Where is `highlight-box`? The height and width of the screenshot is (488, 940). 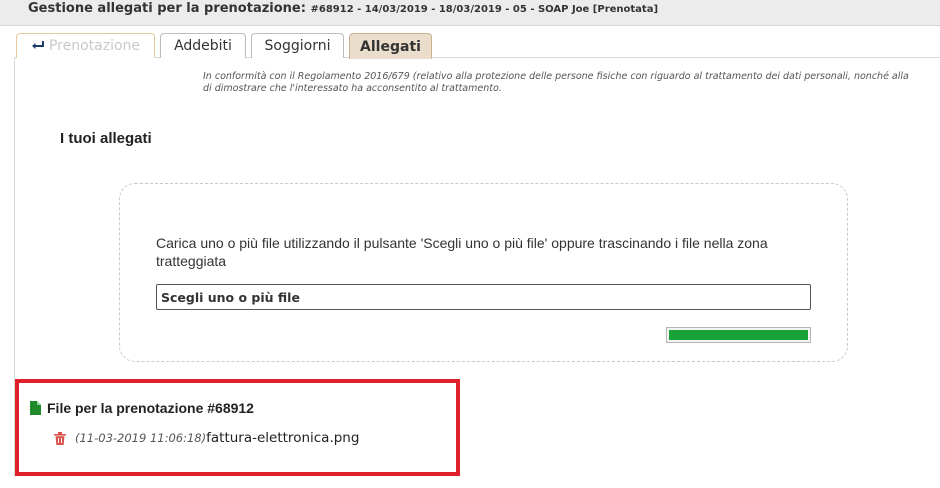
highlight-box is located at coordinates (237, 427).